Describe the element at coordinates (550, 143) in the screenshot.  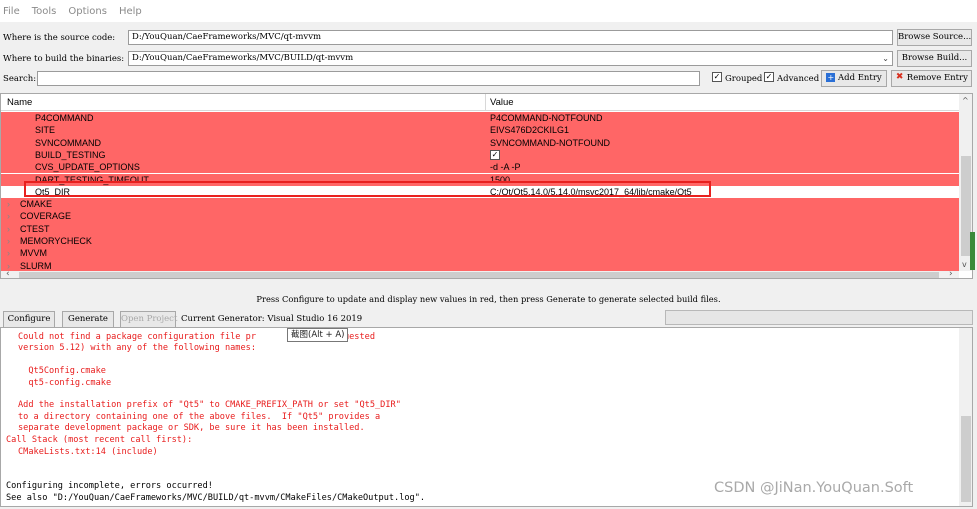
I see `entry-value: SVNCOMMAND-NOTFOUND` at that location.